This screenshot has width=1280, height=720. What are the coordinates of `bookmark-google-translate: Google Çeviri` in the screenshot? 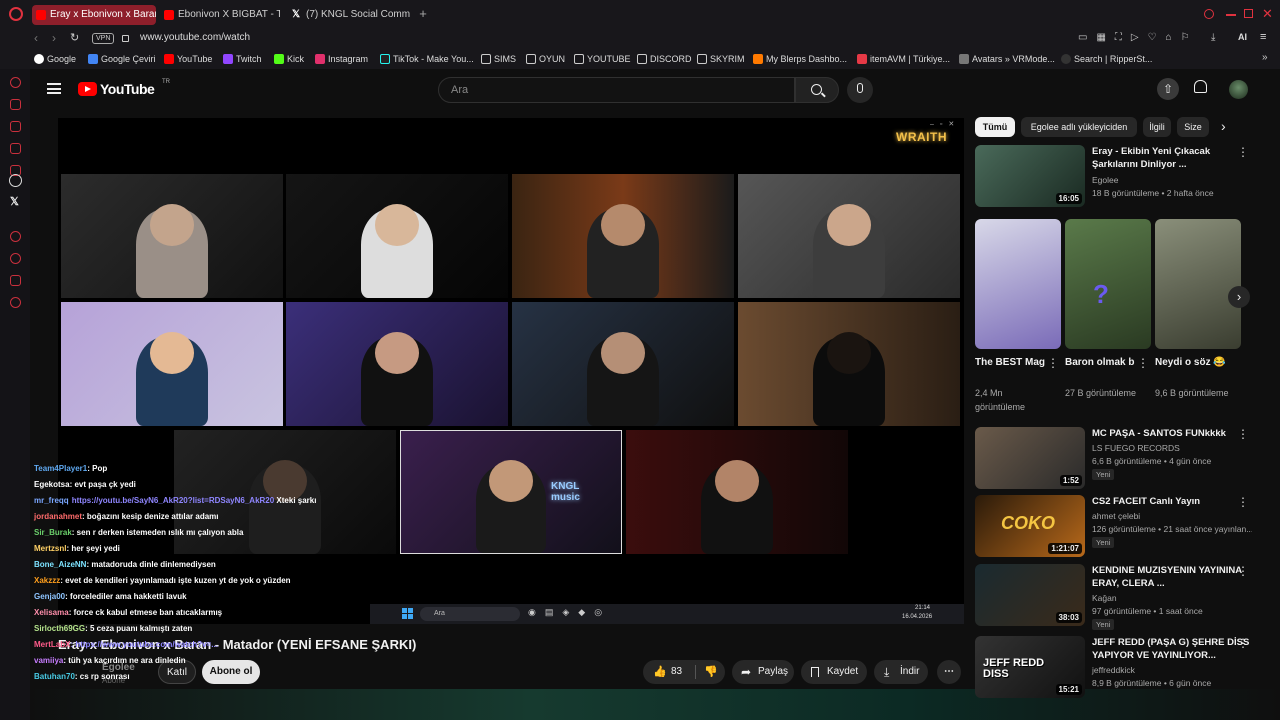 It's located at (122, 59).